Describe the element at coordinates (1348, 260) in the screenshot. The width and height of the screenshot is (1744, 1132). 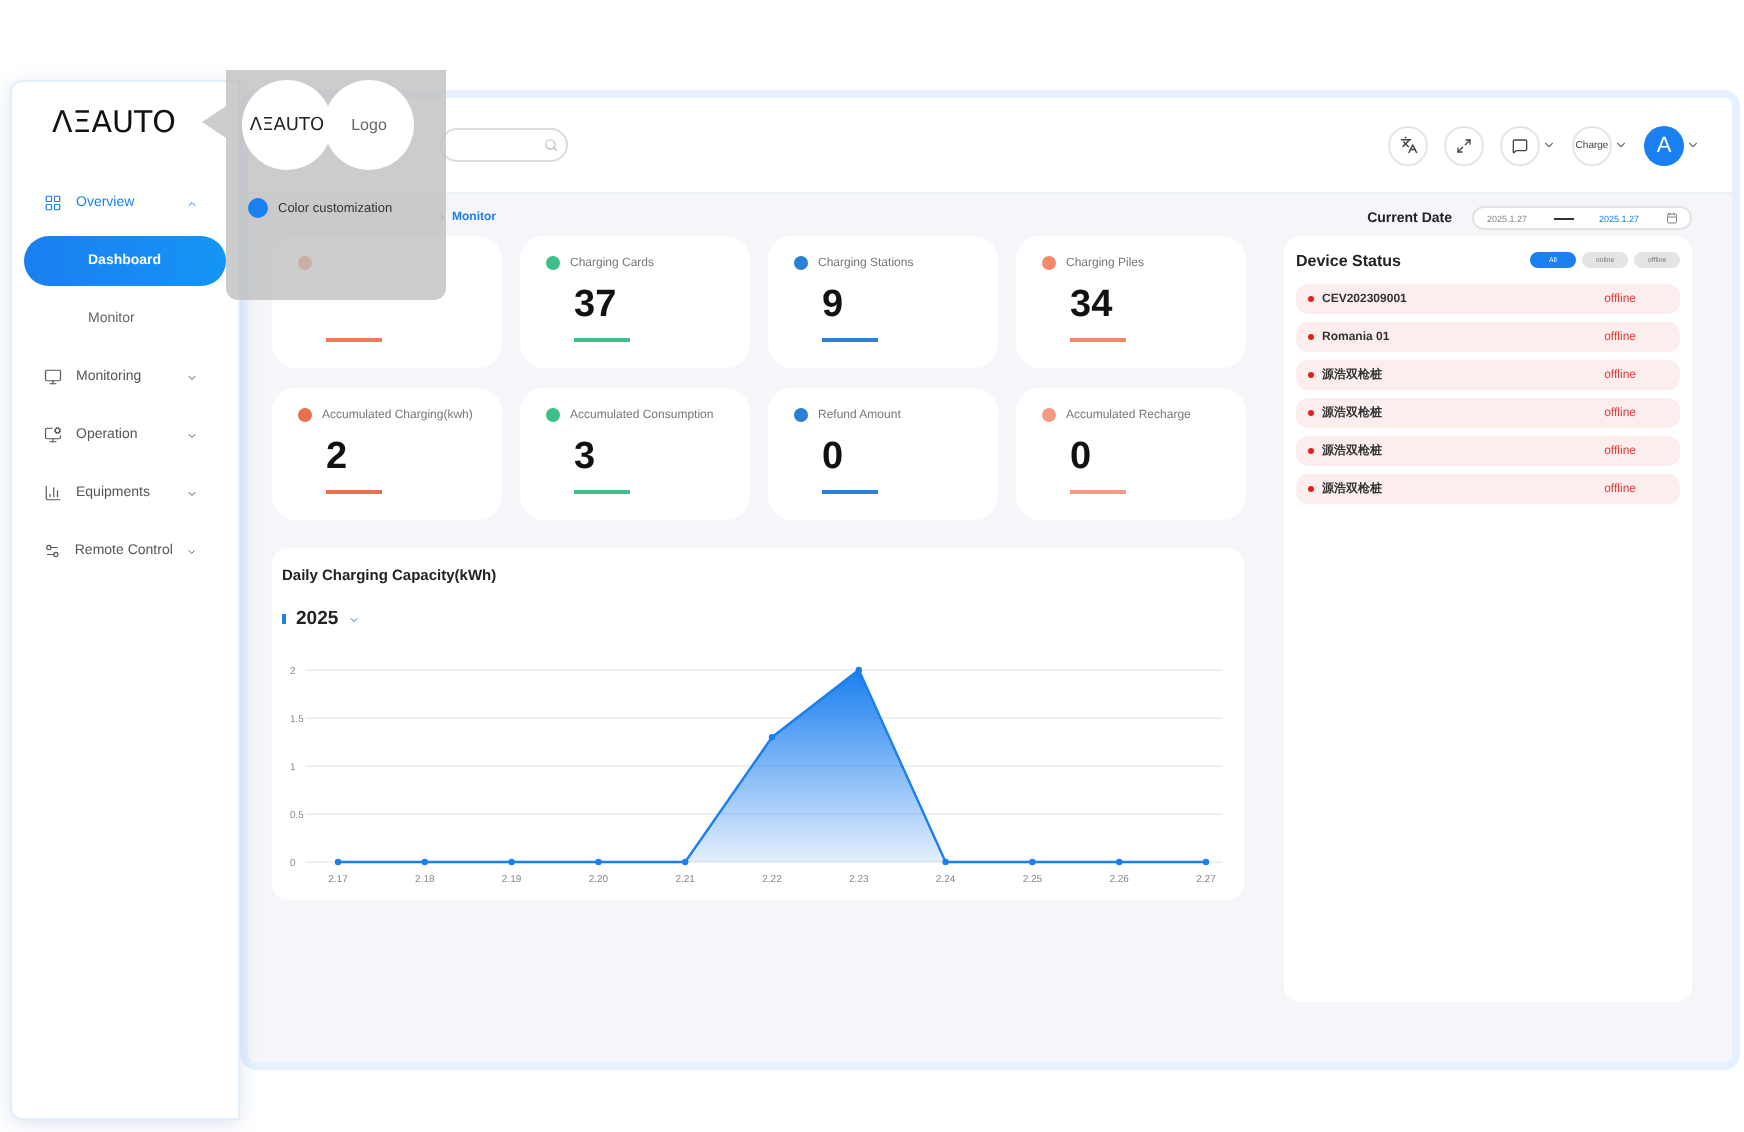
I see `panel-title: Device Status` at that location.